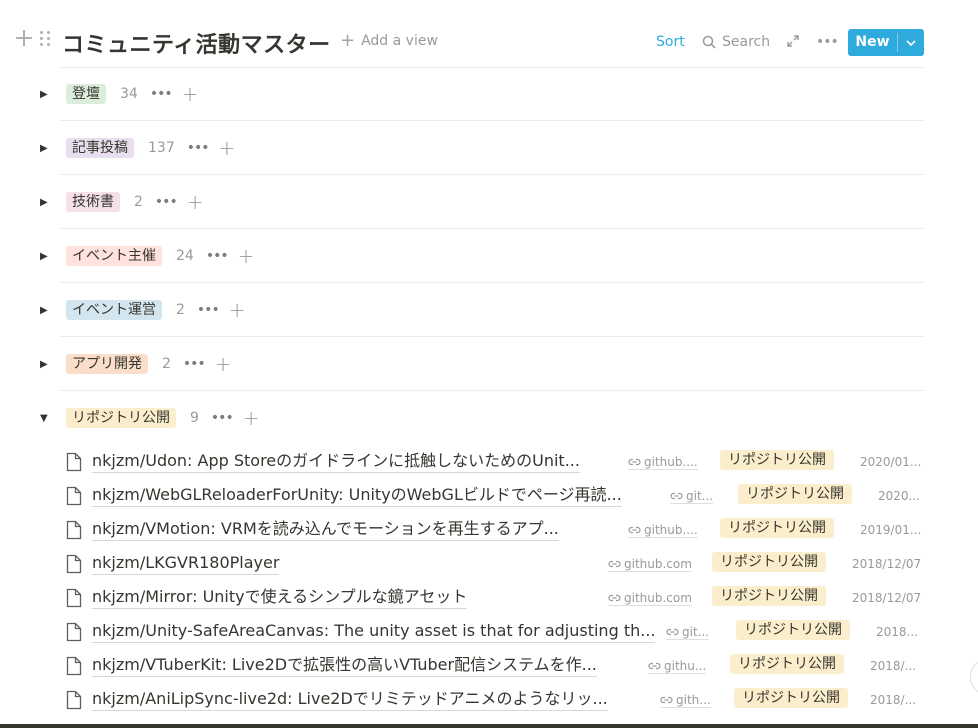 Image resolution: width=978 pixels, height=728 pixels. I want to click on item-title: nkjzm/Mirror: Unityで使えるシンプルな鏡アセット, so click(280, 598).